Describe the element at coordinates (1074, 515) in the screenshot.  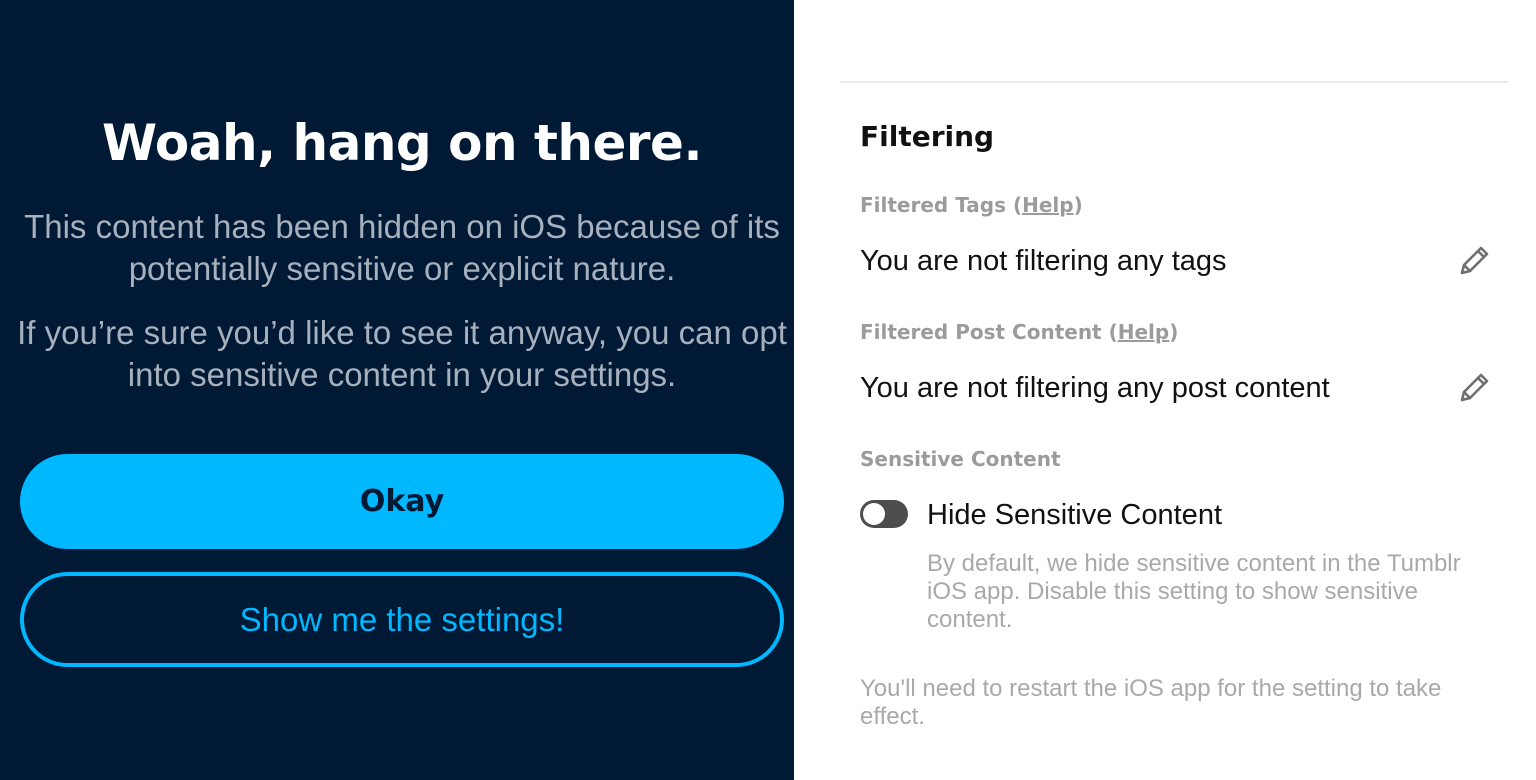
I see `hide-sensitive-content-label: Hide Sensitive Content` at that location.